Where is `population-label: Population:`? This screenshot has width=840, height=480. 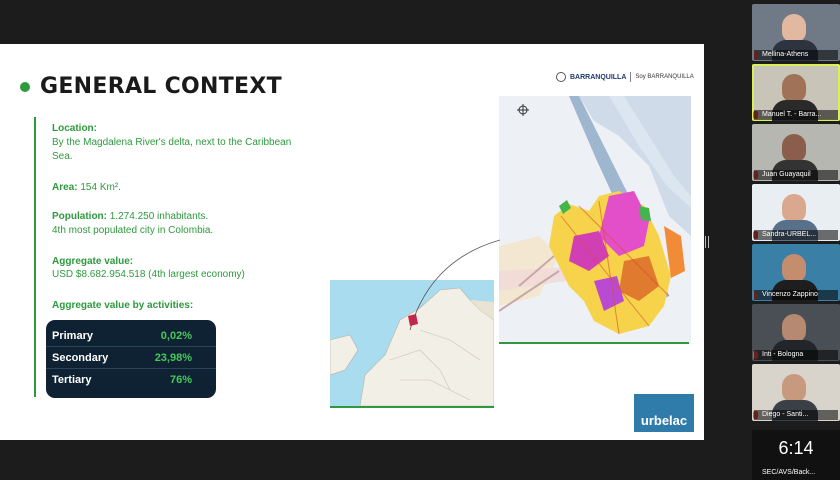 population-label: Population: is located at coordinates (79, 216).